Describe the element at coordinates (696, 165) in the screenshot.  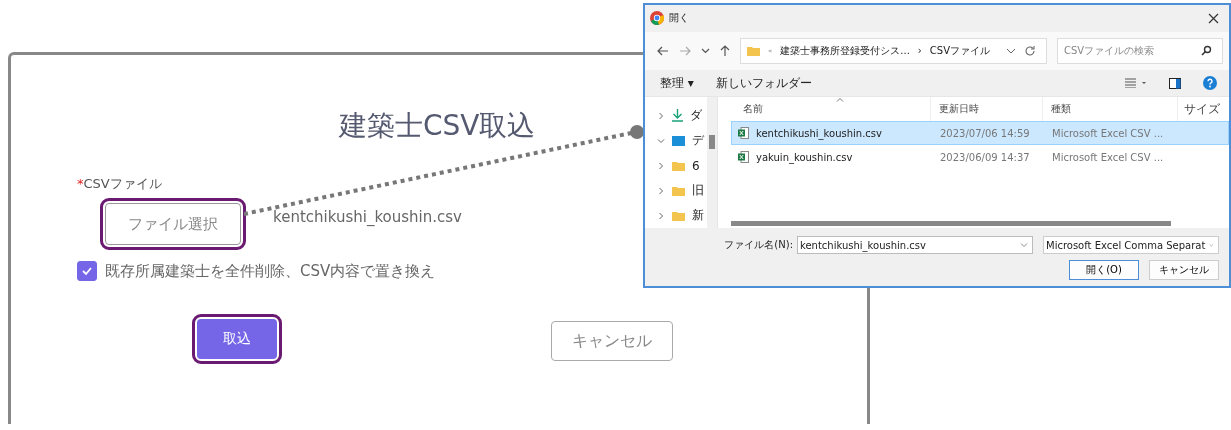
I see `nav-item: 6` at that location.